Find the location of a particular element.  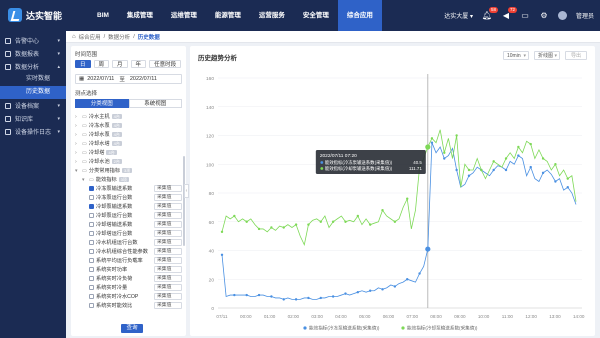

home-icon: ⌂ is located at coordinates (74, 37).